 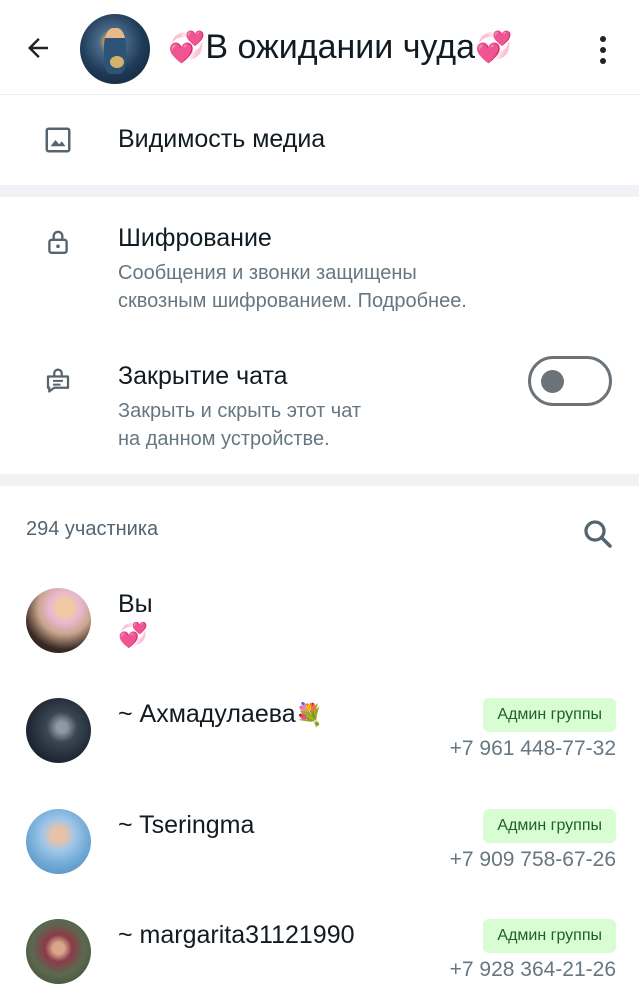 What do you see at coordinates (570, 381) in the screenshot?
I see `chat-lock-toggle` at bounding box center [570, 381].